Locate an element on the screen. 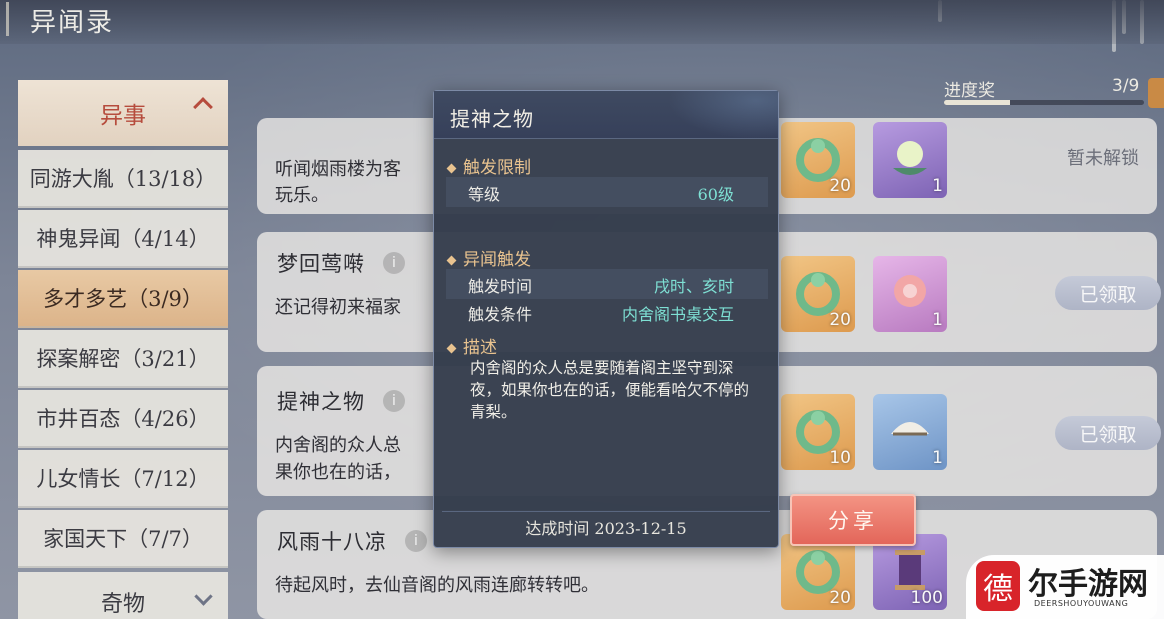 This screenshot has width=1164, height=619. section-label: 触发限制 is located at coordinates (497, 168).